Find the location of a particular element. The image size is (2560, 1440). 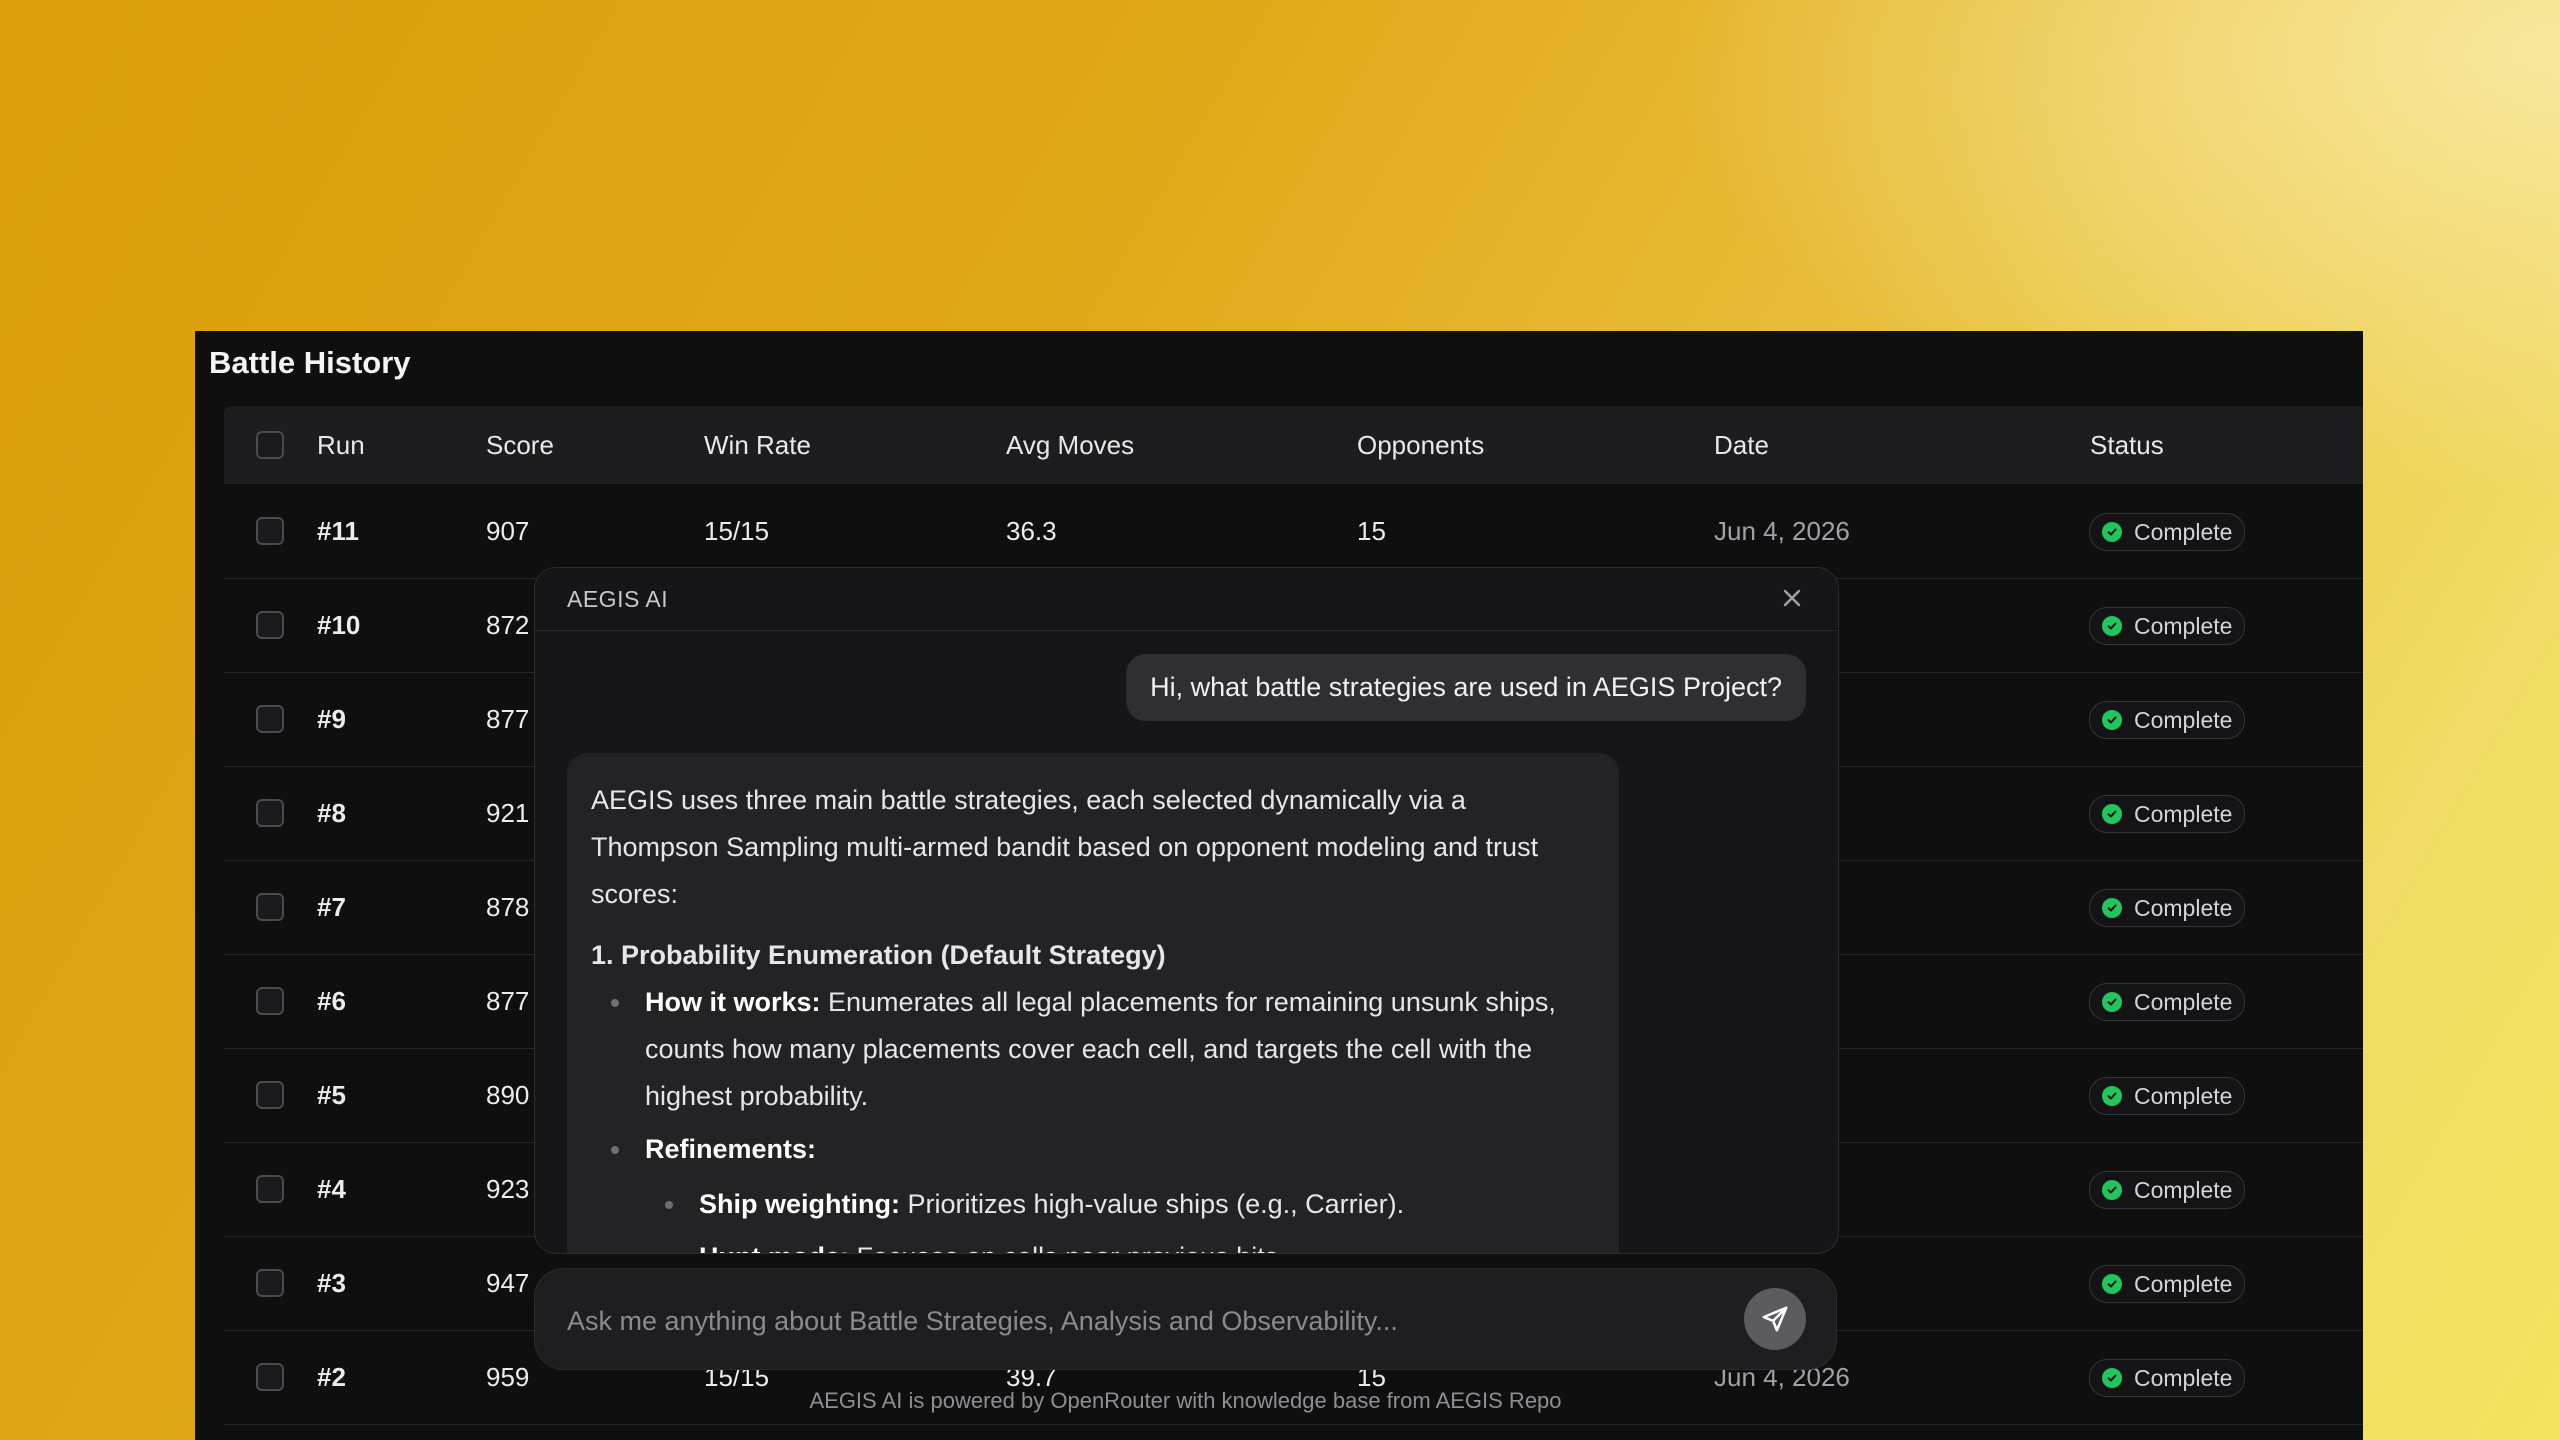

cell-avg-moves: 36.3 is located at coordinates (1031, 531).